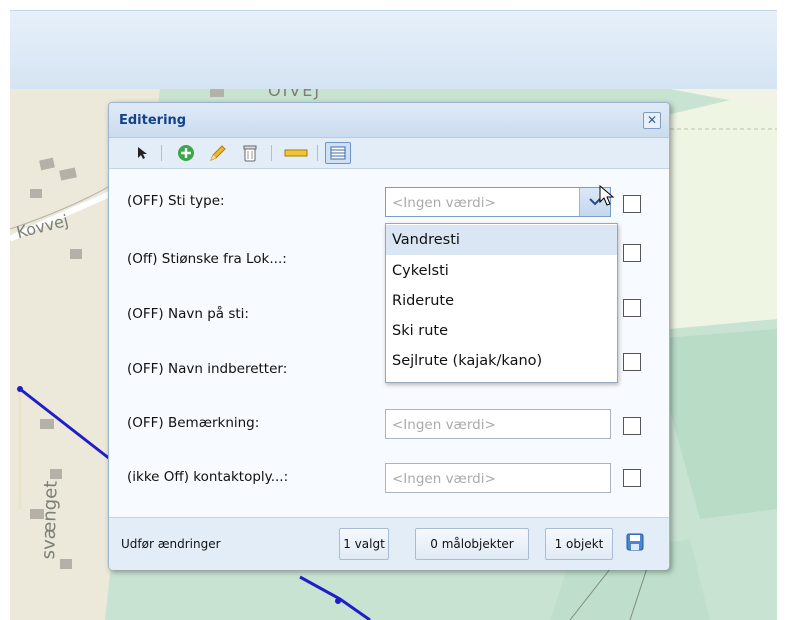  I want to click on checkbox-stionske, so click(632, 253).